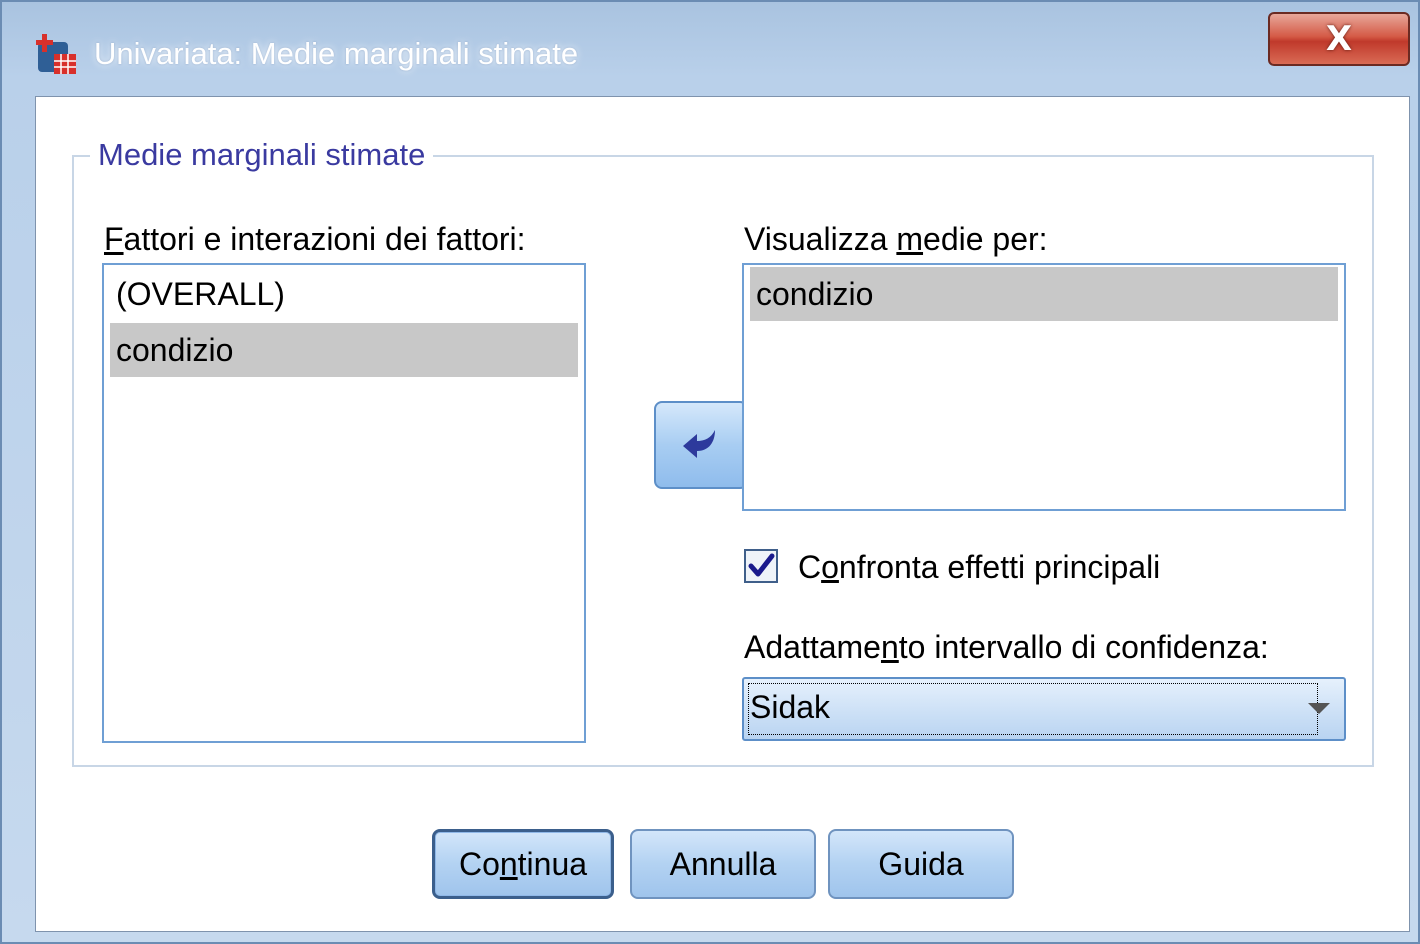  Describe the element at coordinates (979, 567) in the screenshot. I see `compare-main-effects-label: Confronta effetti principali` at that location.